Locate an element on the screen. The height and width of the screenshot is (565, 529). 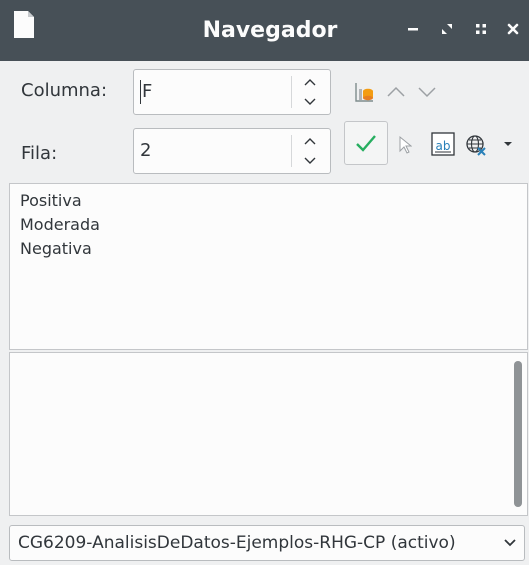
previous-button is located at coordinates (396, 92).